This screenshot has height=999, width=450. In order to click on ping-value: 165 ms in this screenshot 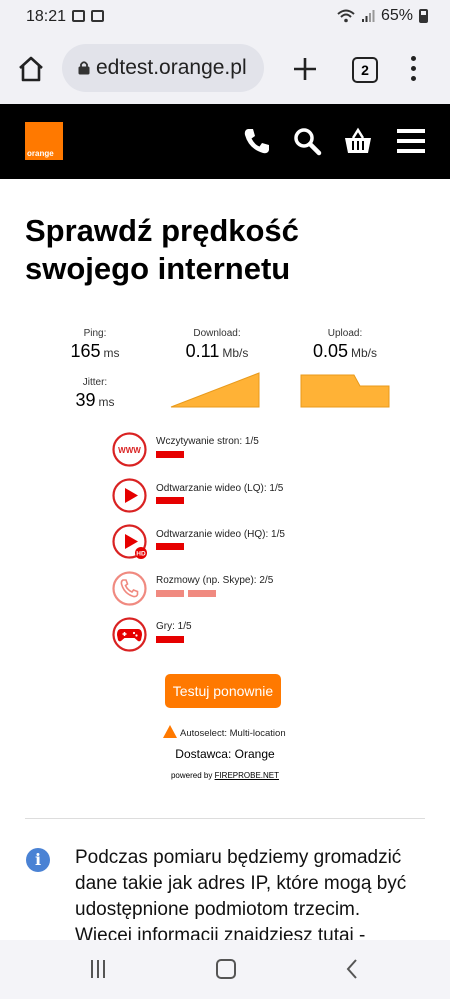, I will do `click(95, 351)`.